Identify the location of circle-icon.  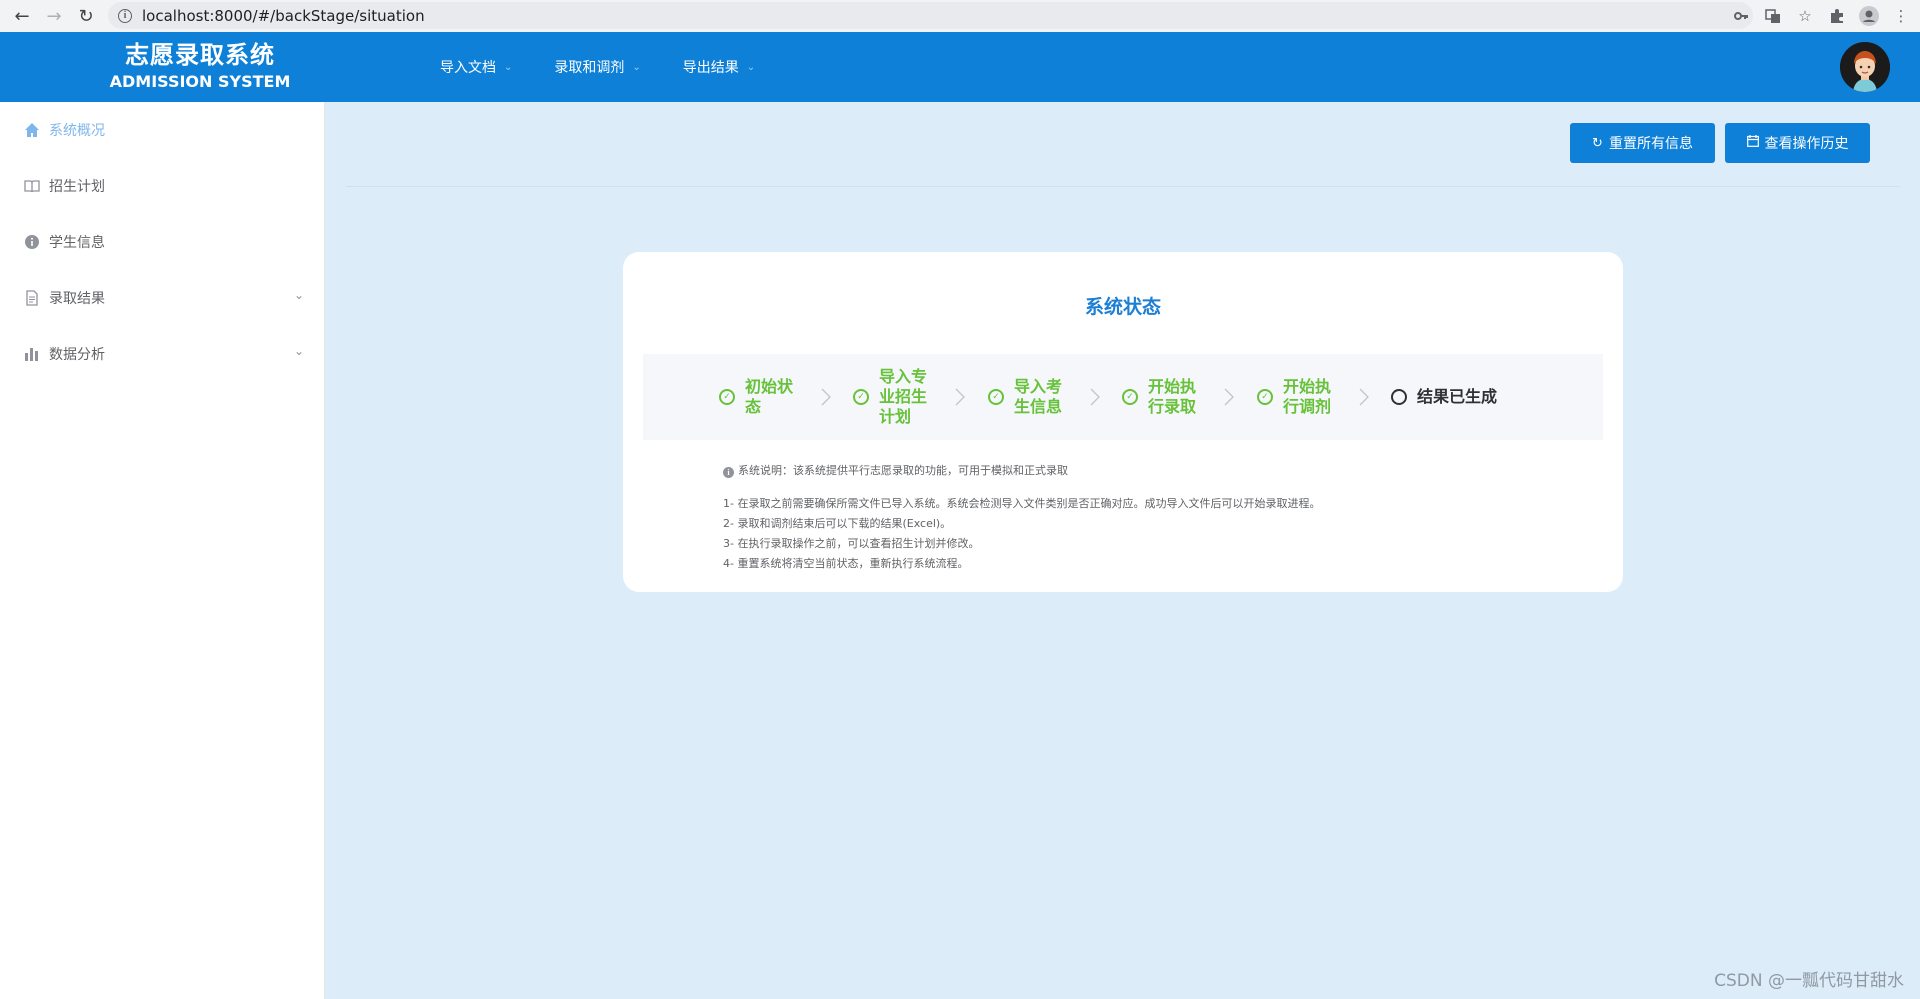
(1399, 397).